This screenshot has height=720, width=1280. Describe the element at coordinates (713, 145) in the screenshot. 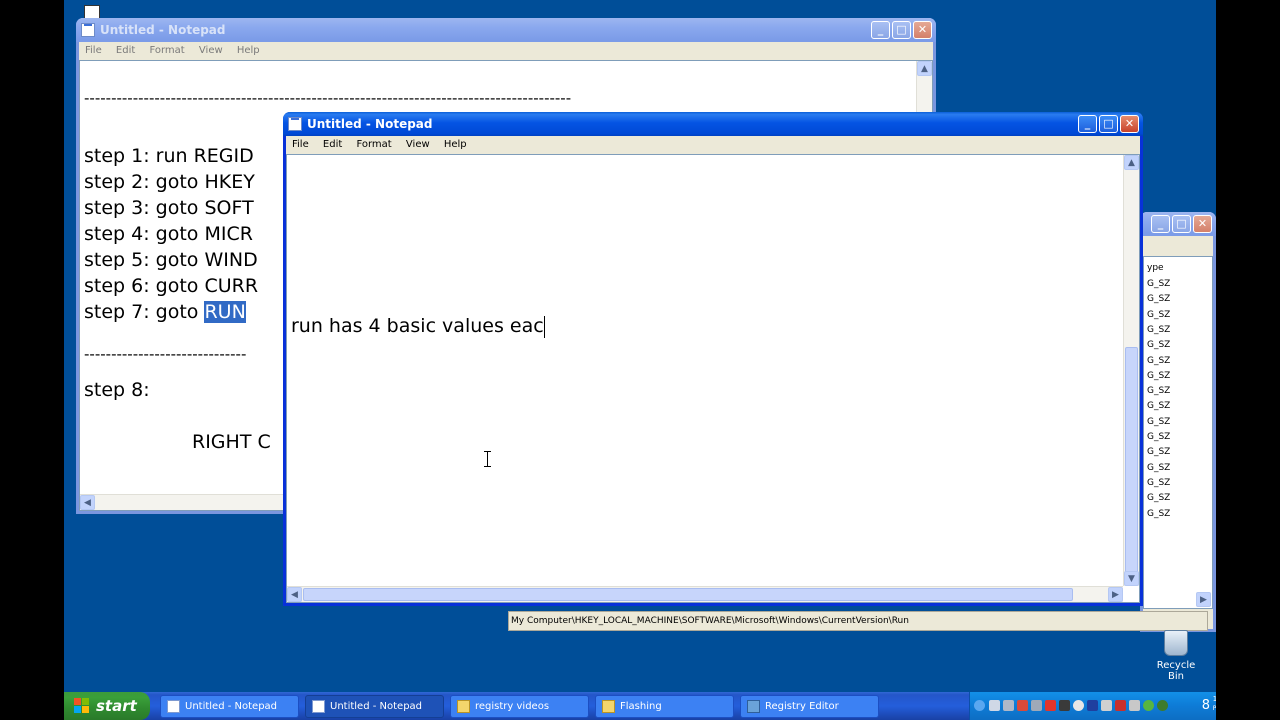

I see `menu-bar: File Edit Format View Help` at that location.